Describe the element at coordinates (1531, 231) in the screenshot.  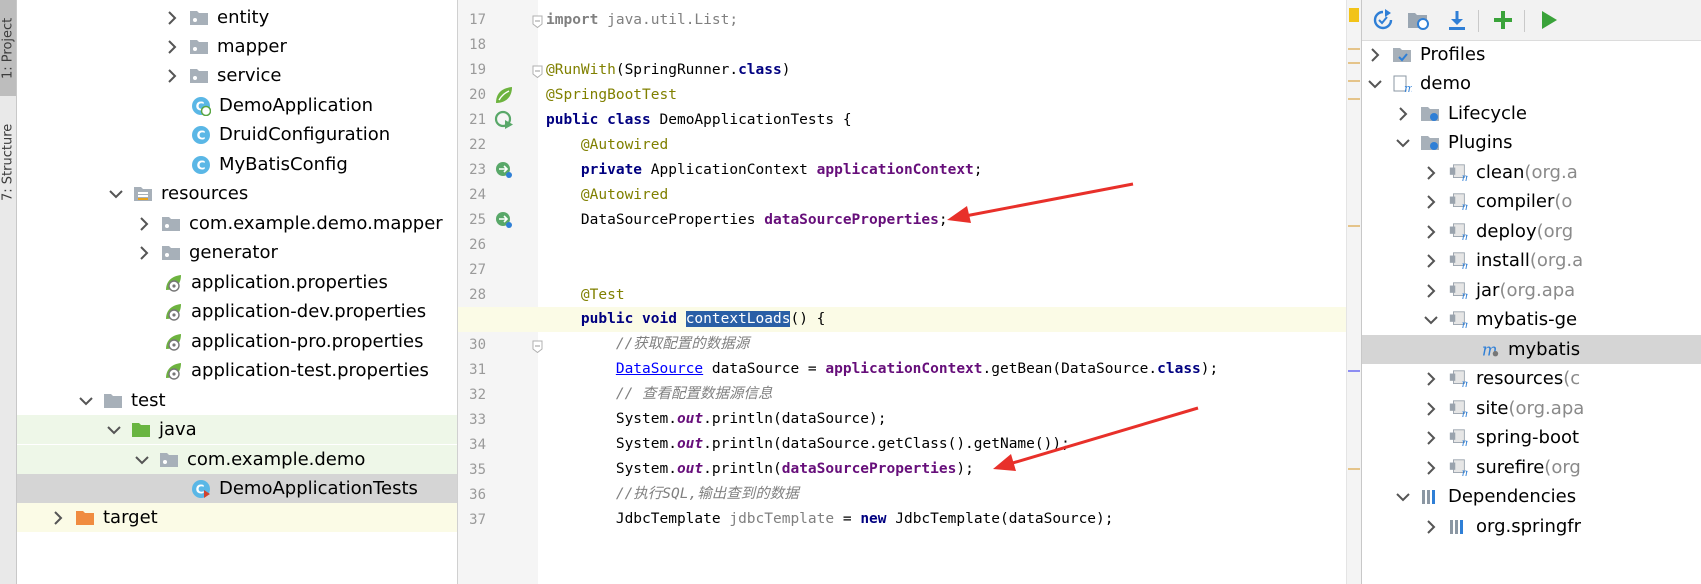
I see `maven-item-deploy: mdeploy (org` at that location.